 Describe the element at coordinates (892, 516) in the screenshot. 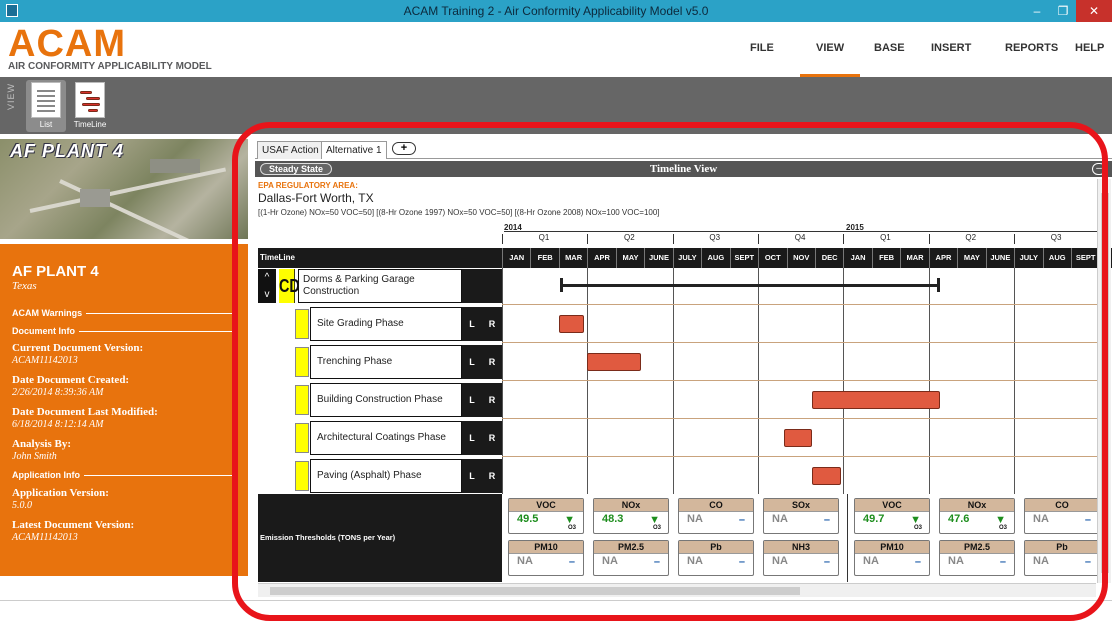

I see `emission-threshold-box: VOC 49.7 ▼ O3` at that location.